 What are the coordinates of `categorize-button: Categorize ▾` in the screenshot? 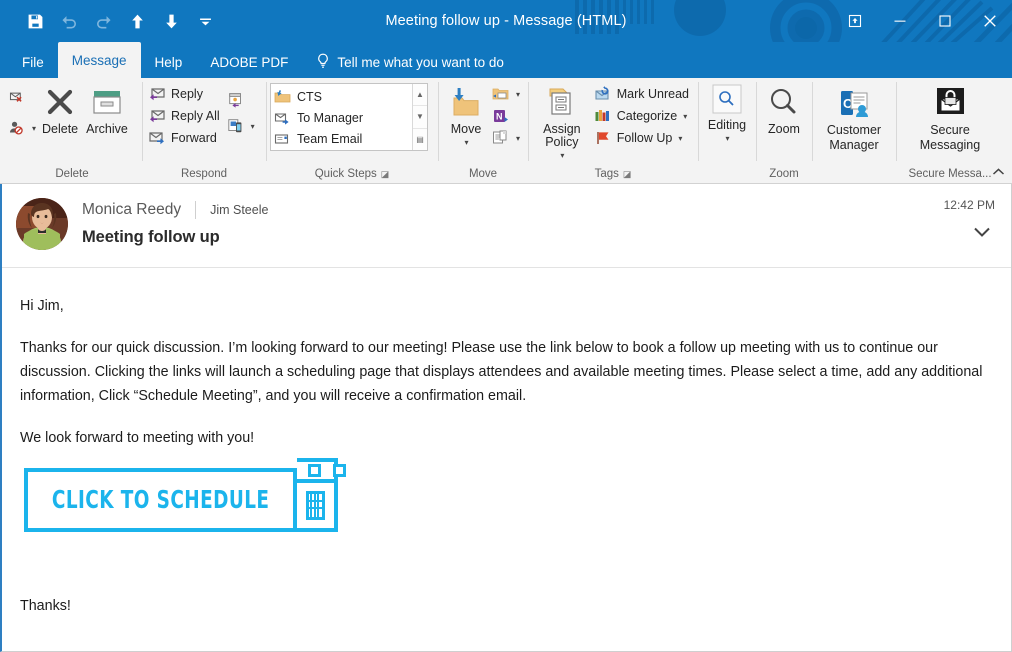 It's located at (643, 116).